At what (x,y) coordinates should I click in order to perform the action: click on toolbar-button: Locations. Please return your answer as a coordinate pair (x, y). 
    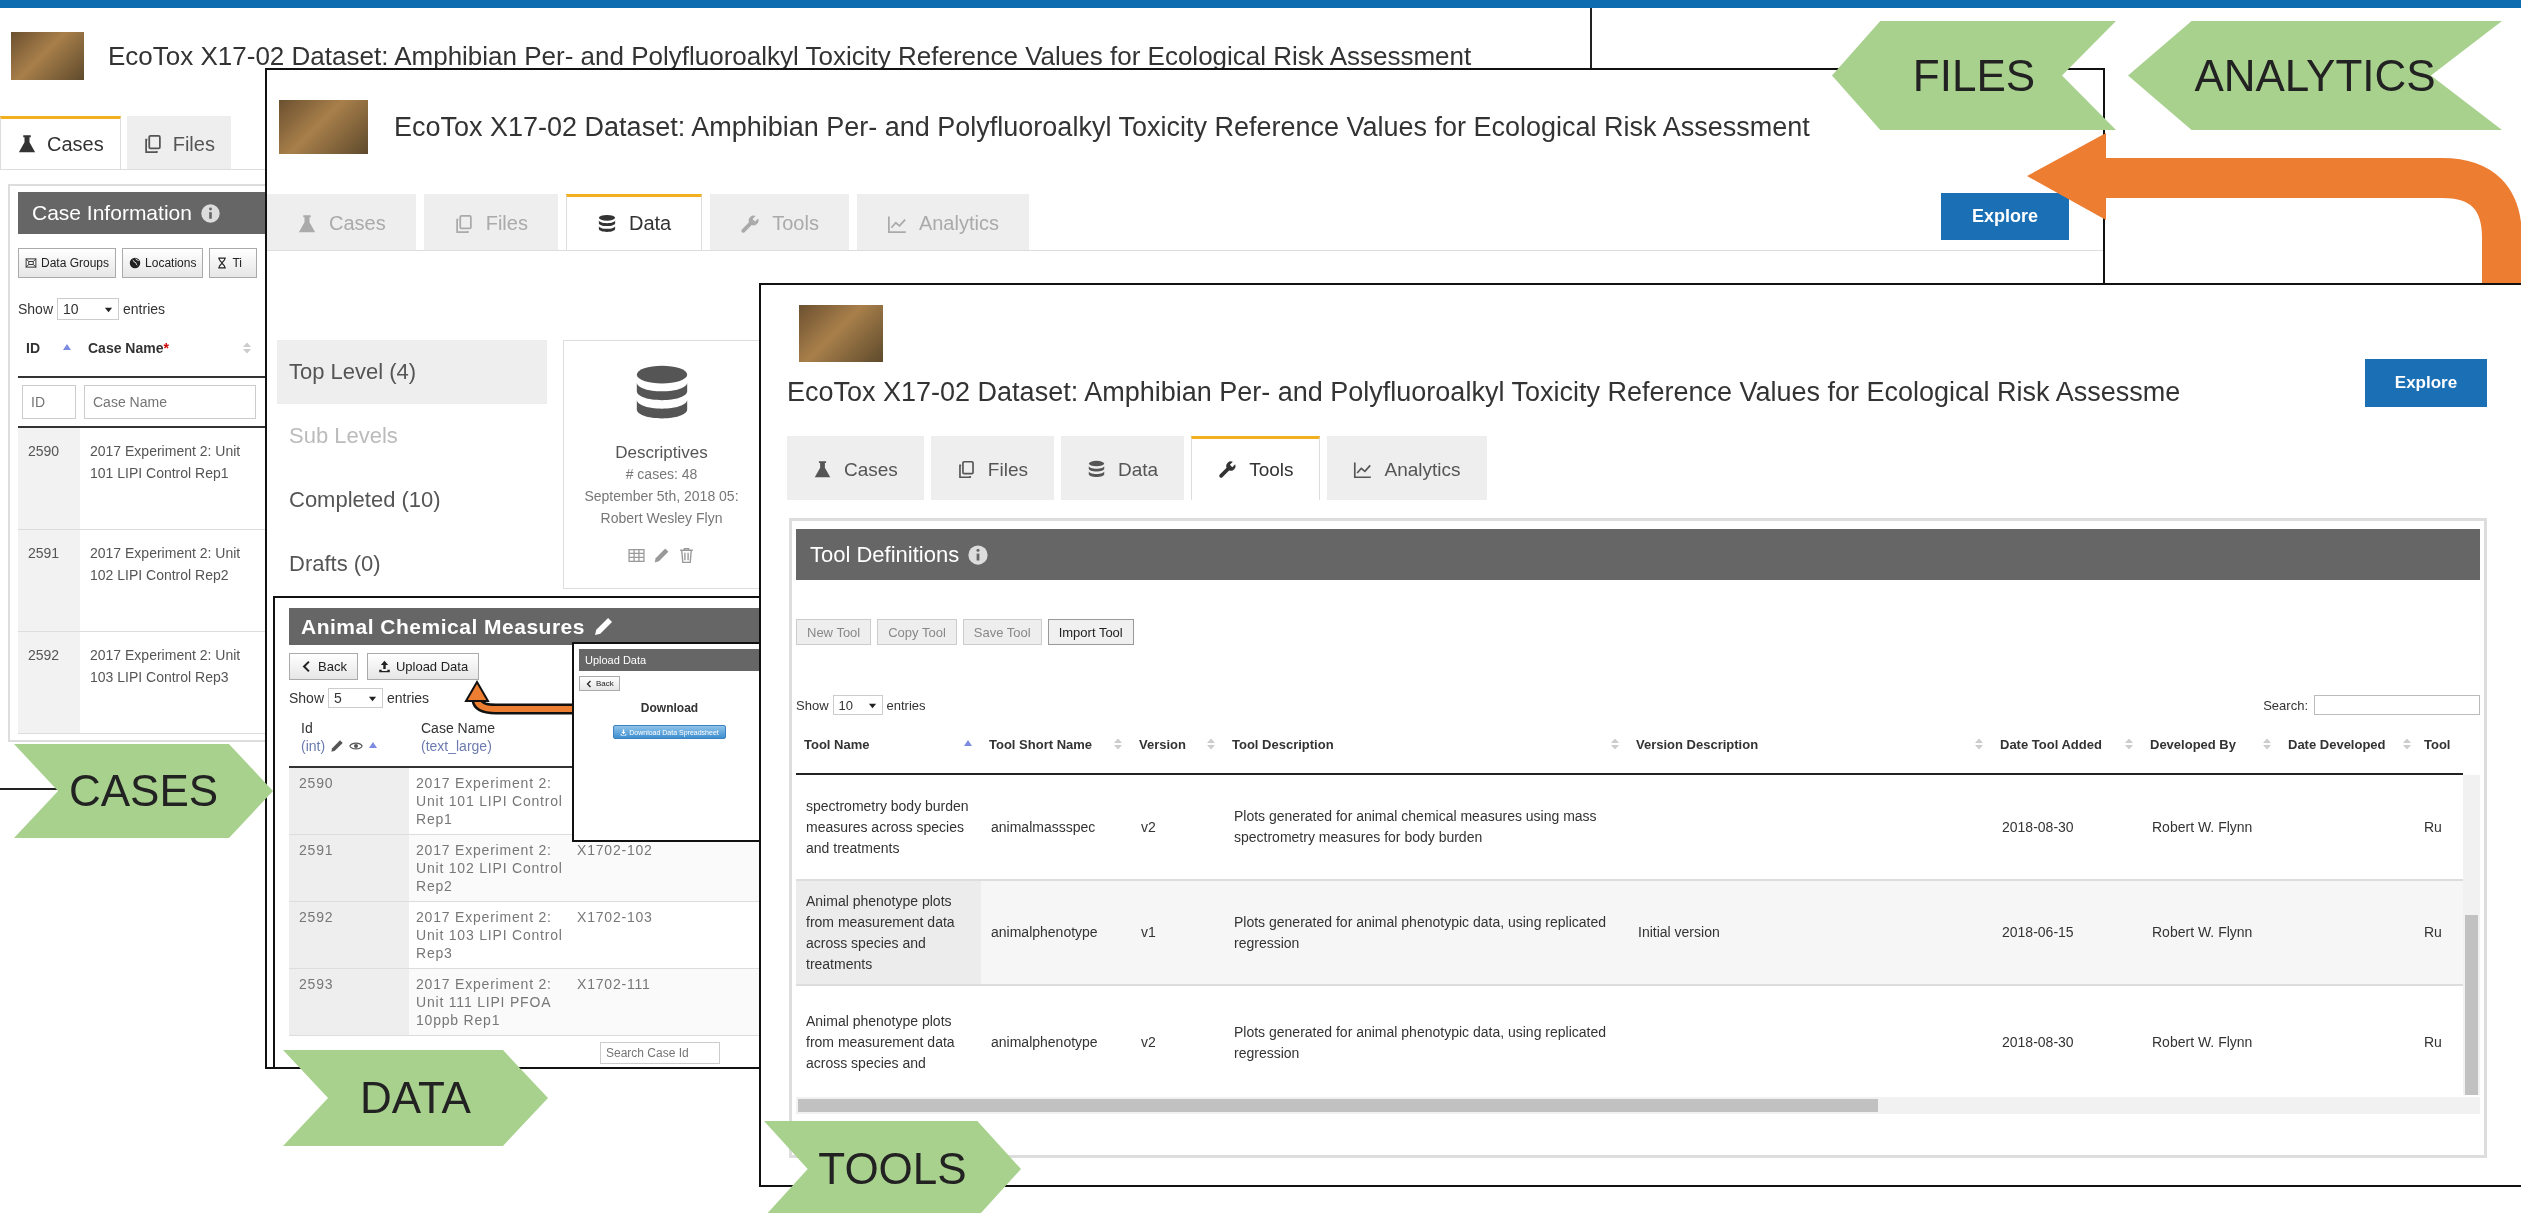
    Looking at the image, I should click on (163, 263).